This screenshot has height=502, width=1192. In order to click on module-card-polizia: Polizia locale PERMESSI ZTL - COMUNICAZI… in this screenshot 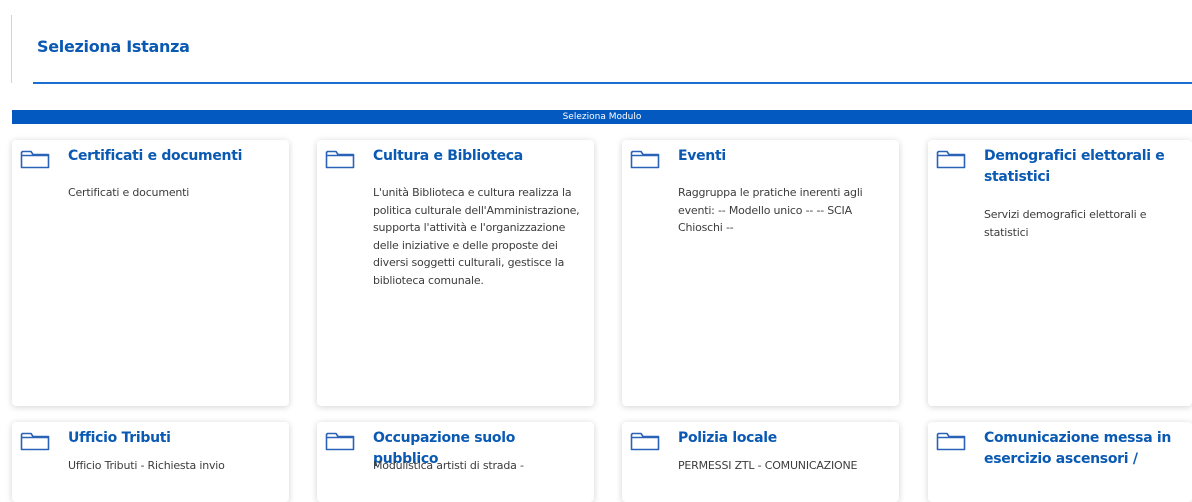, I will do `click(760, 462)`.